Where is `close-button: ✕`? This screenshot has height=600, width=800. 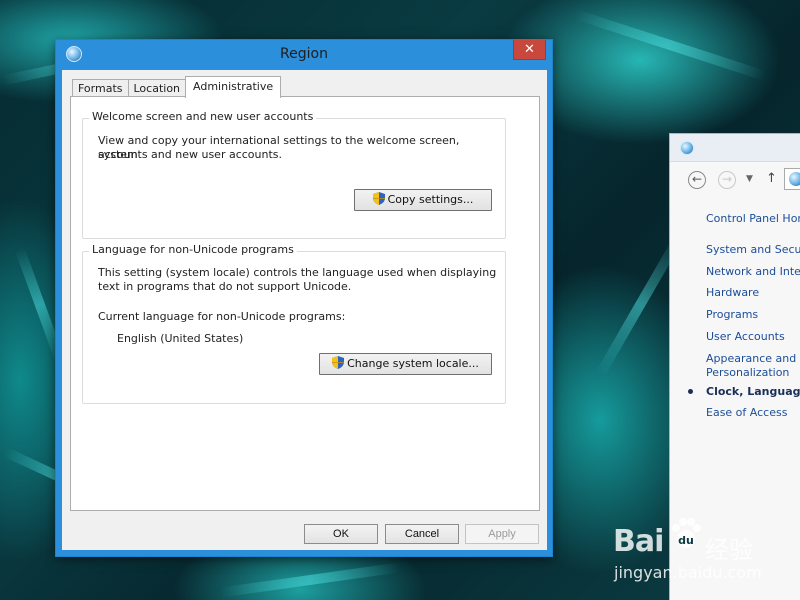 close-button: ✕ is located at coordinates (529, 50).